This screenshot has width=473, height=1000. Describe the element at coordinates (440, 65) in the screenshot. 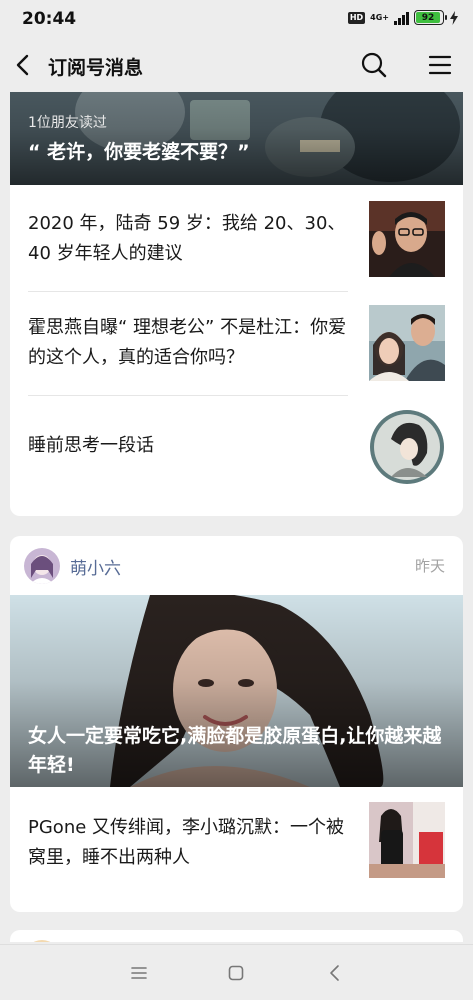

I see `menu-icon` at that location.